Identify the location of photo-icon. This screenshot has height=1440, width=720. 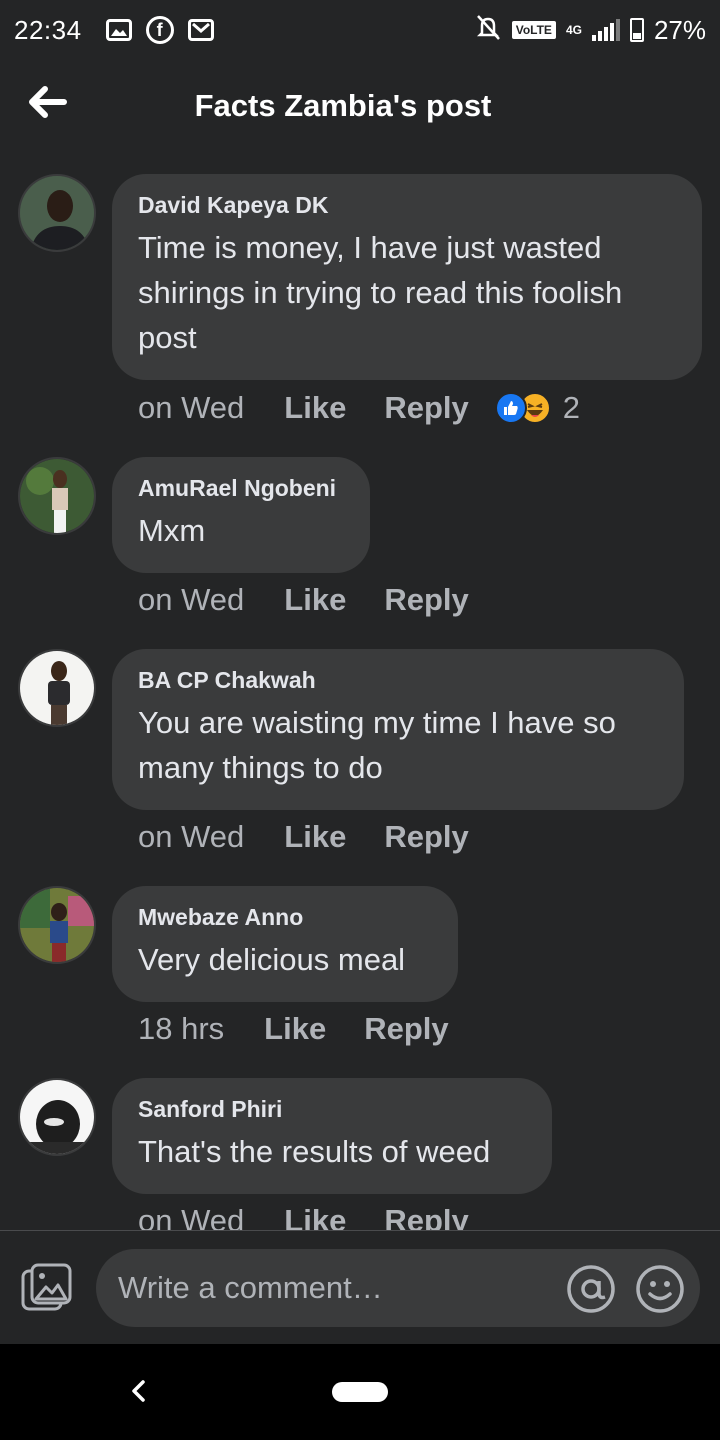
(46, 1287).